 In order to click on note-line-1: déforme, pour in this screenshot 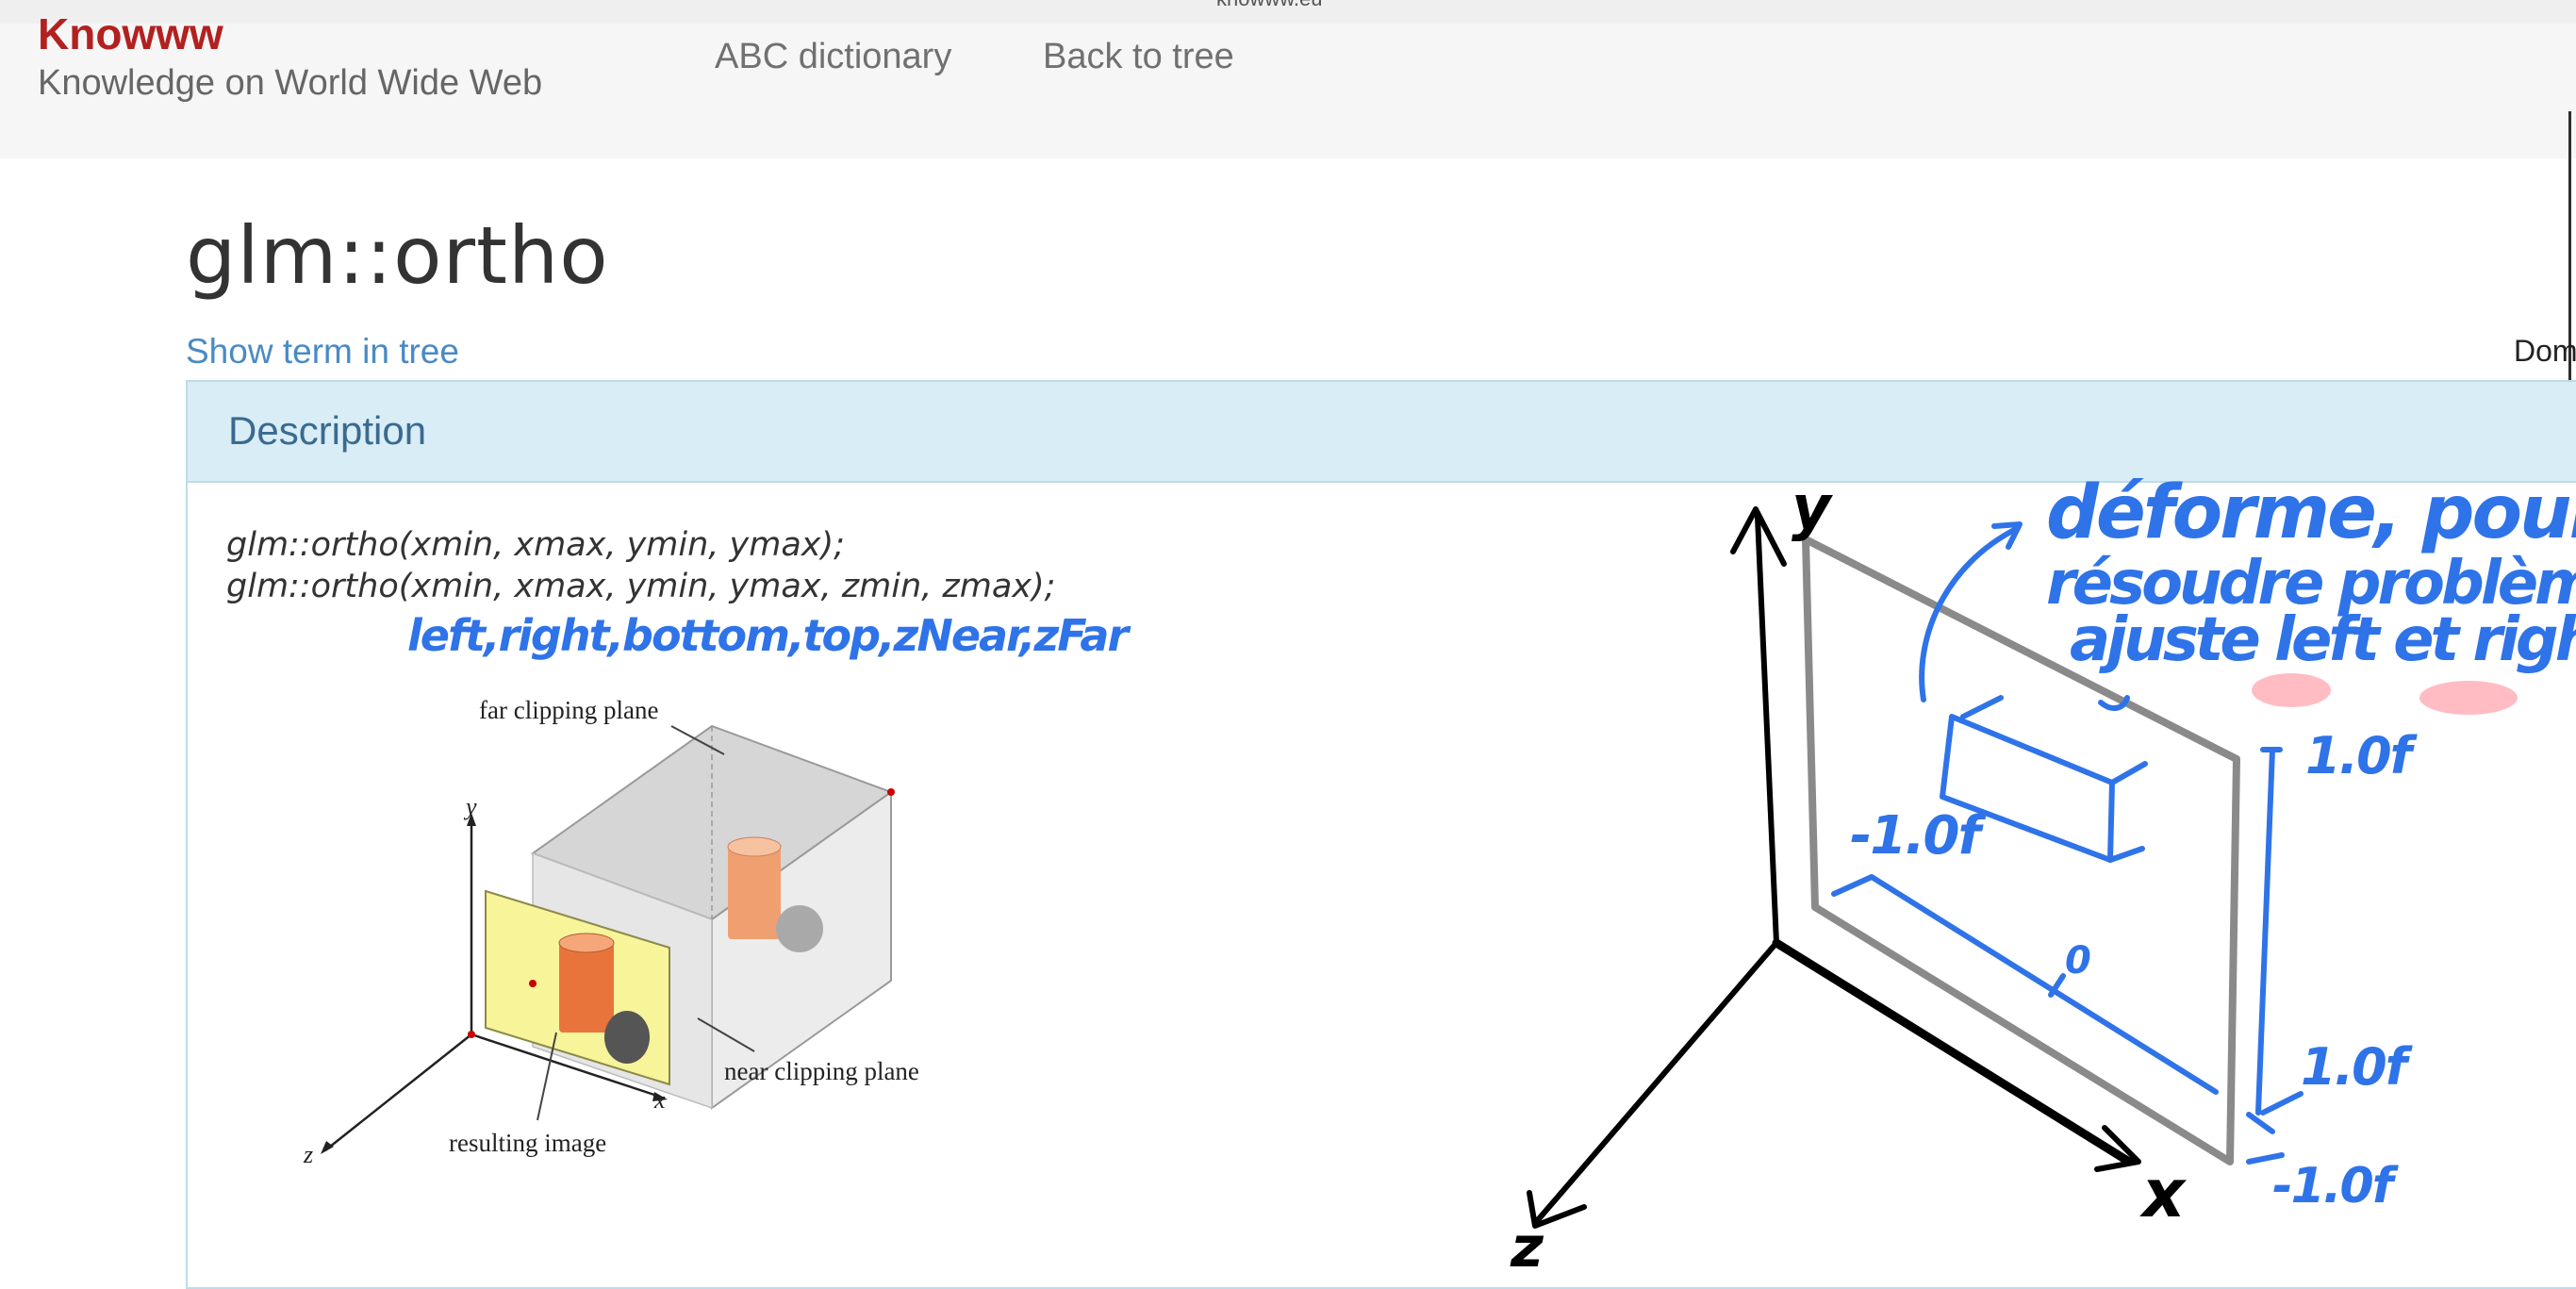, I will do `click(2311, 513)`.